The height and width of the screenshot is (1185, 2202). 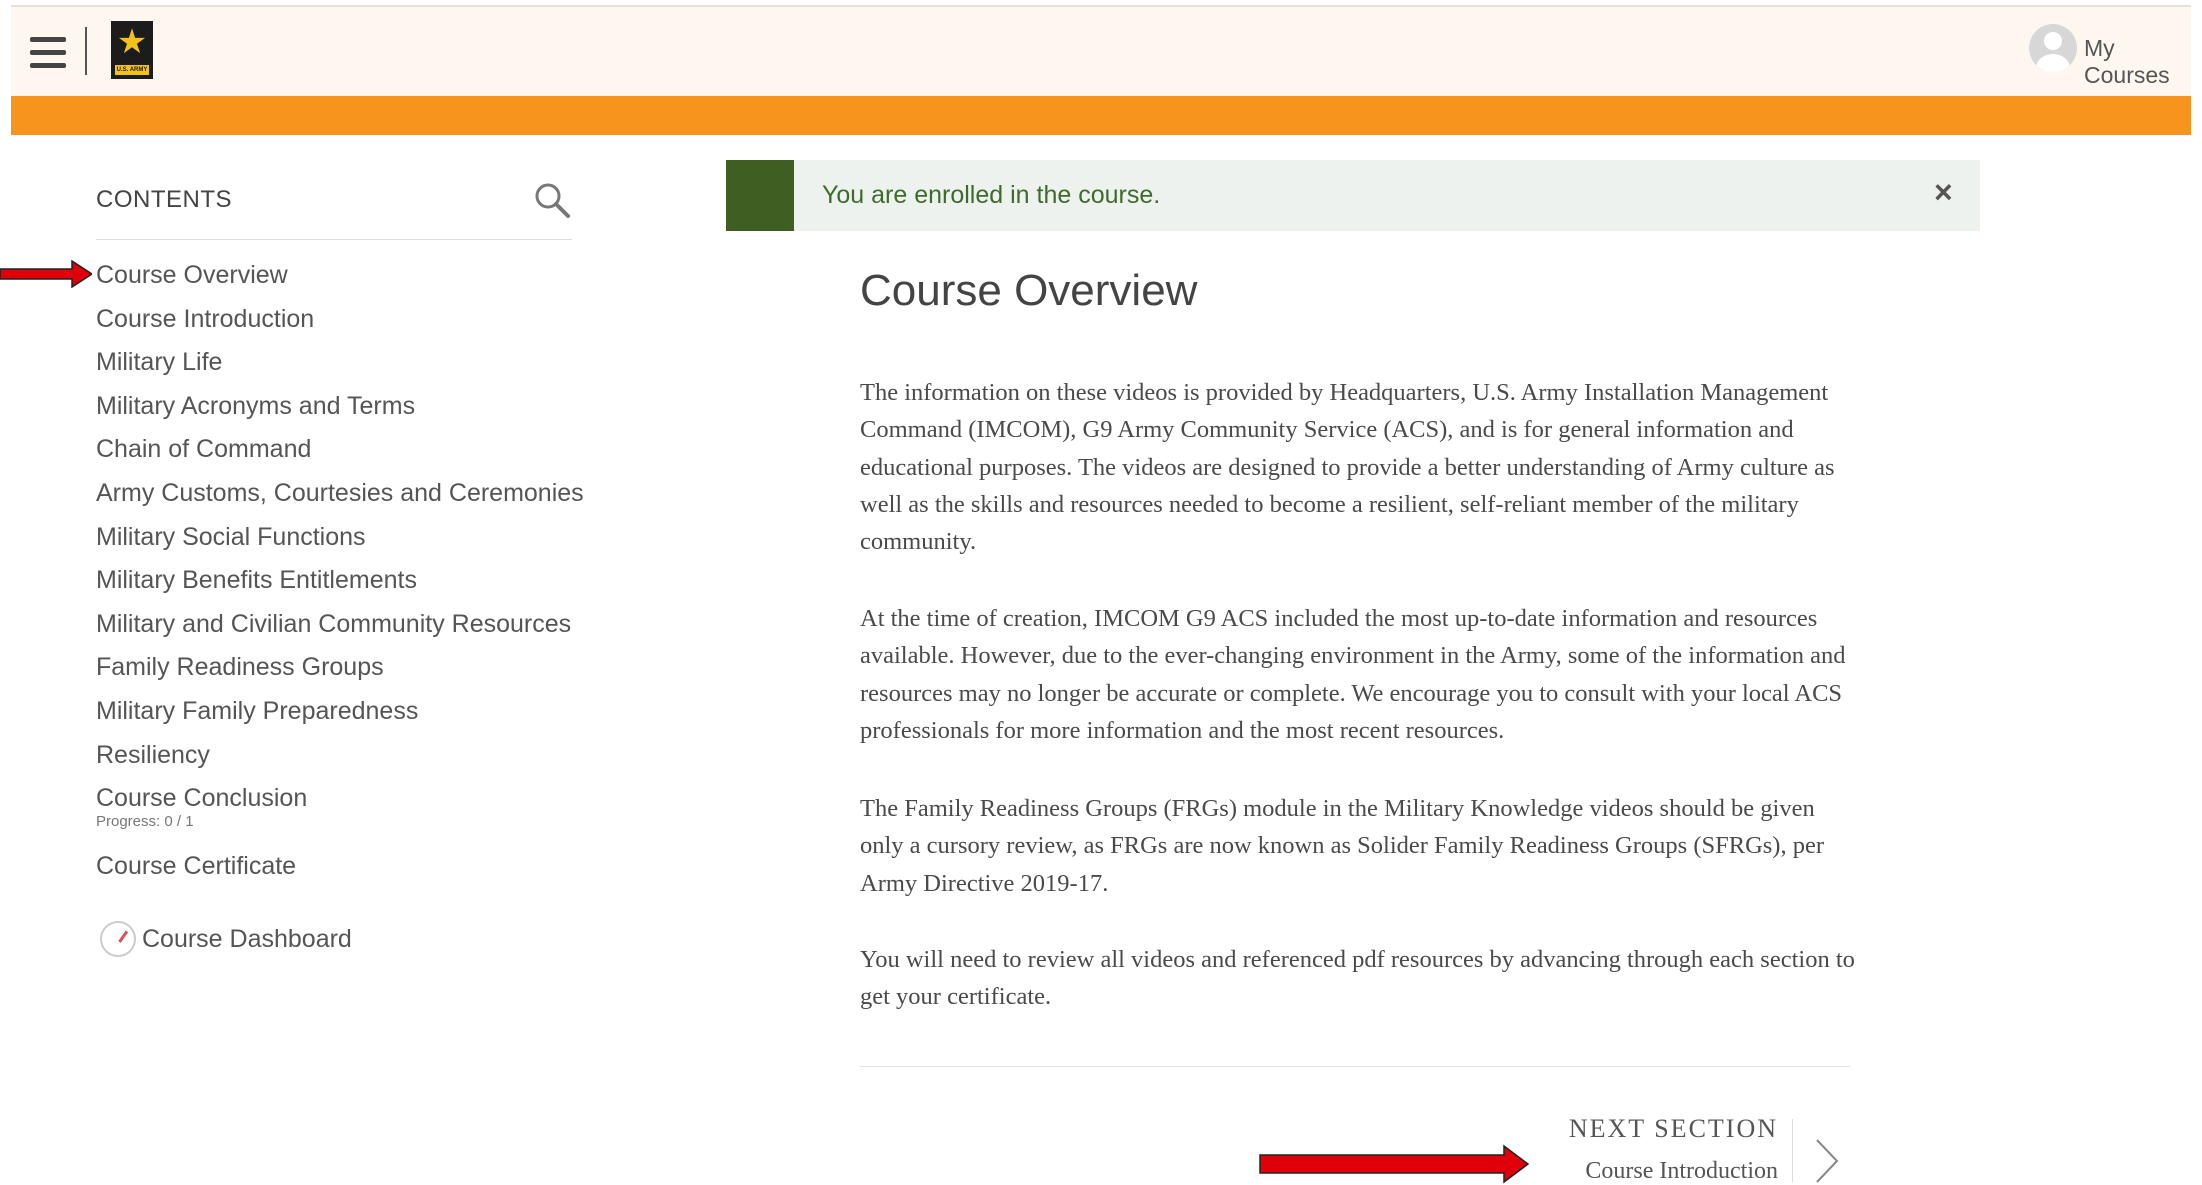 I want to click on dashboard-label: Course Dashboard, so click(x=247, y=938).